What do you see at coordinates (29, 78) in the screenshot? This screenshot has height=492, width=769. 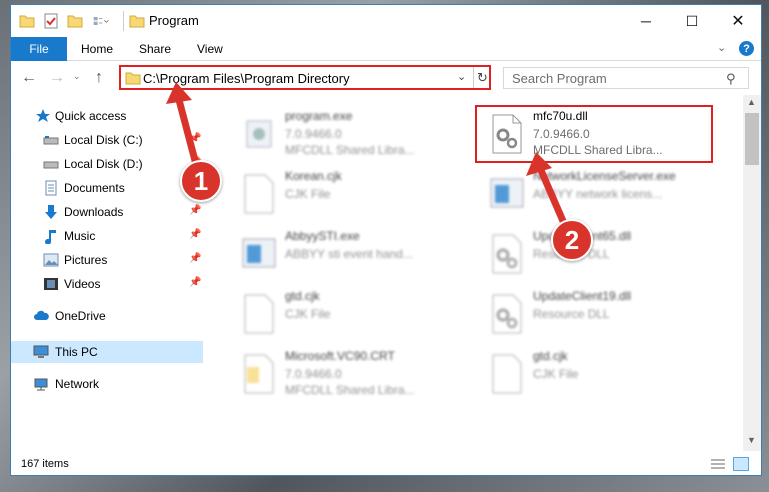 I see `back-button: ←` at bounding box center [29, 78].